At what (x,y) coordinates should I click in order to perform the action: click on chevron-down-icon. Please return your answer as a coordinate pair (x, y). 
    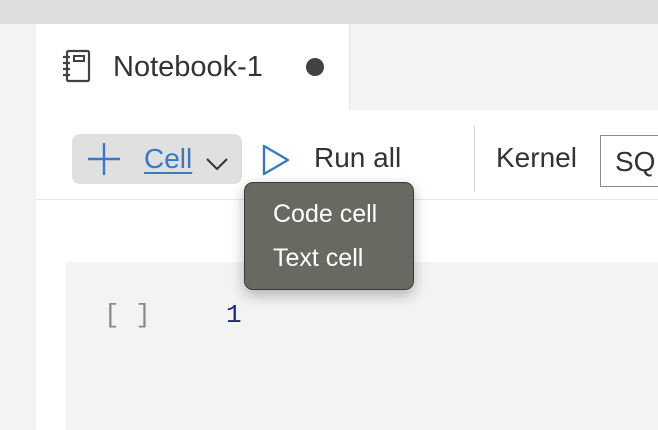
    Looking at the image, I should click on (217, 163).